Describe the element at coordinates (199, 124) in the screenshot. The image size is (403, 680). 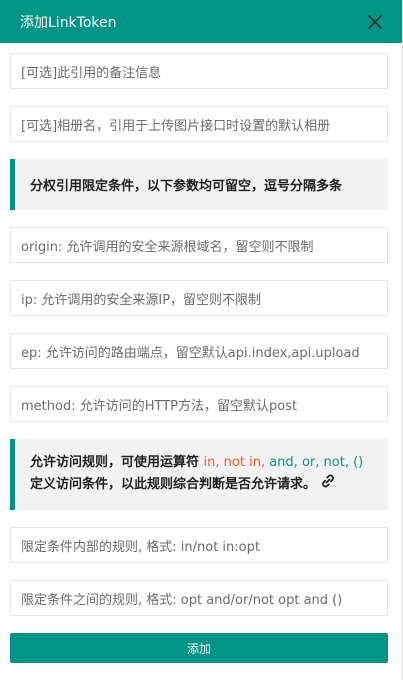
I see `album-input: [可选]相册名，引用于上传图片接口时设置的默认相册` at that location.